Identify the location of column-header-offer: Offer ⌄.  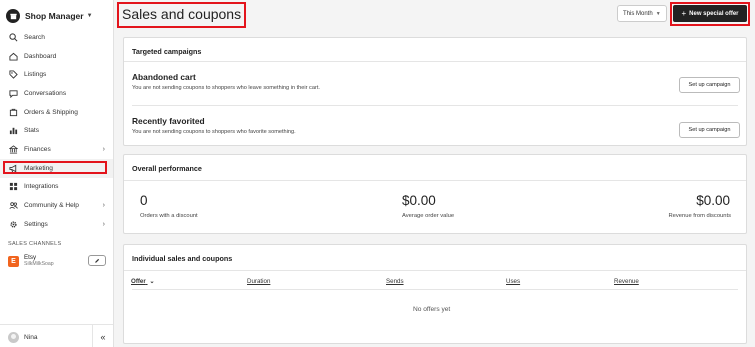
(143, 281).